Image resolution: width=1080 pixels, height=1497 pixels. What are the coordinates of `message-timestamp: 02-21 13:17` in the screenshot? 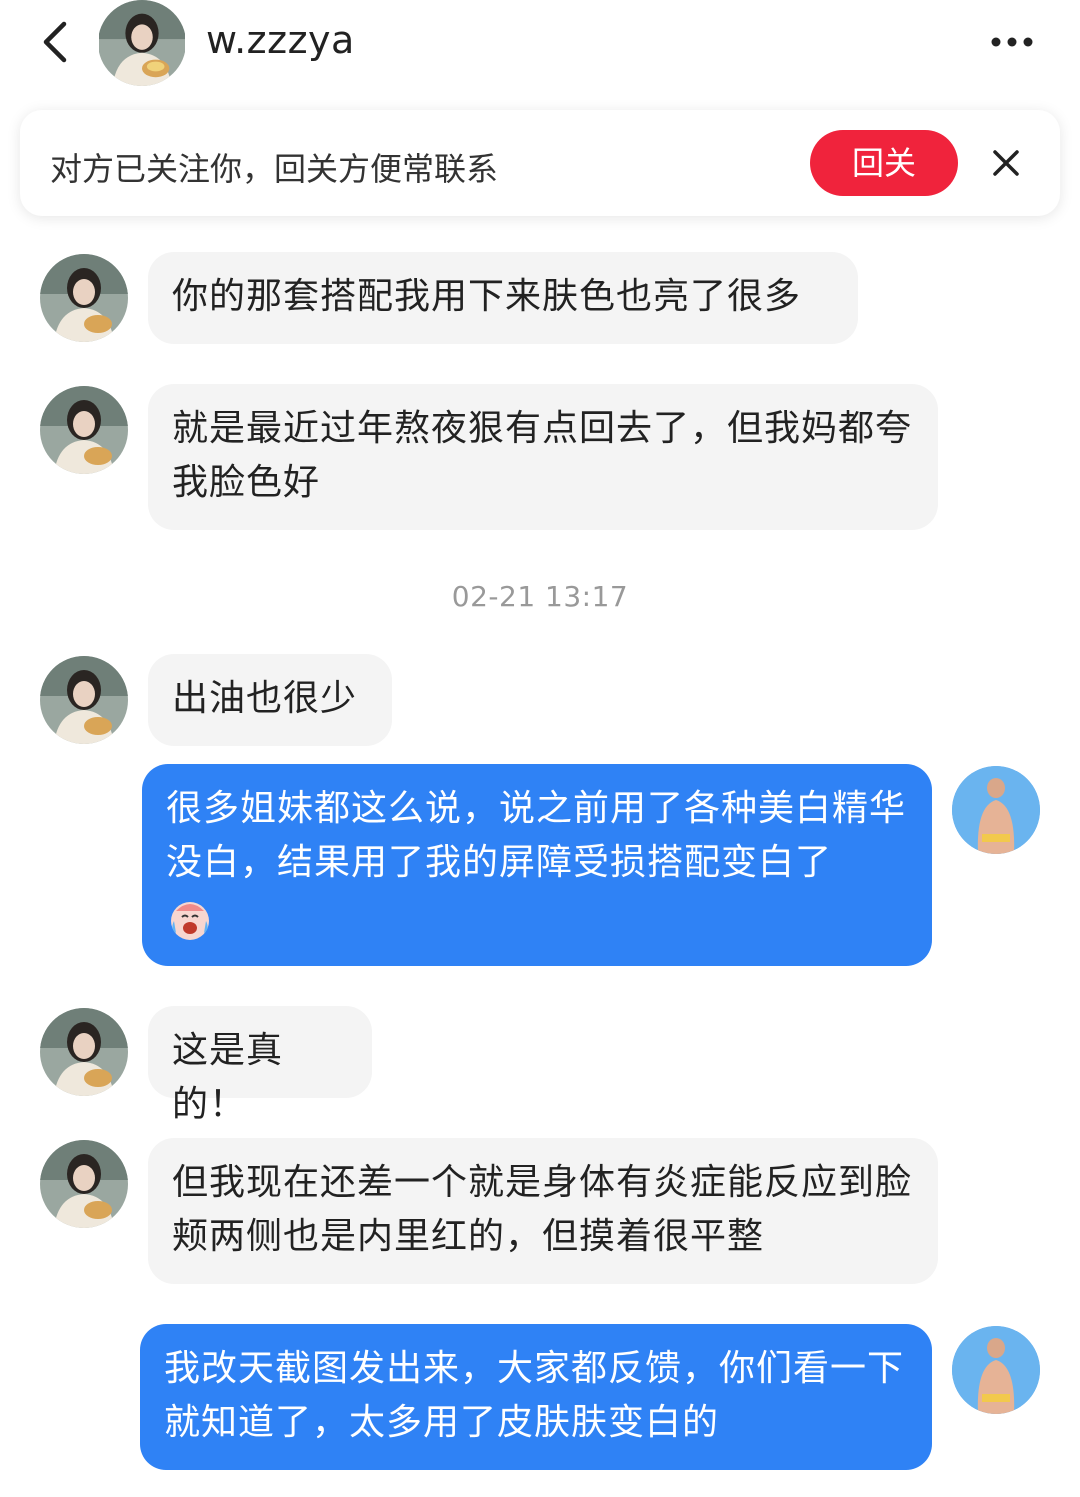 It's located at (540, 596).